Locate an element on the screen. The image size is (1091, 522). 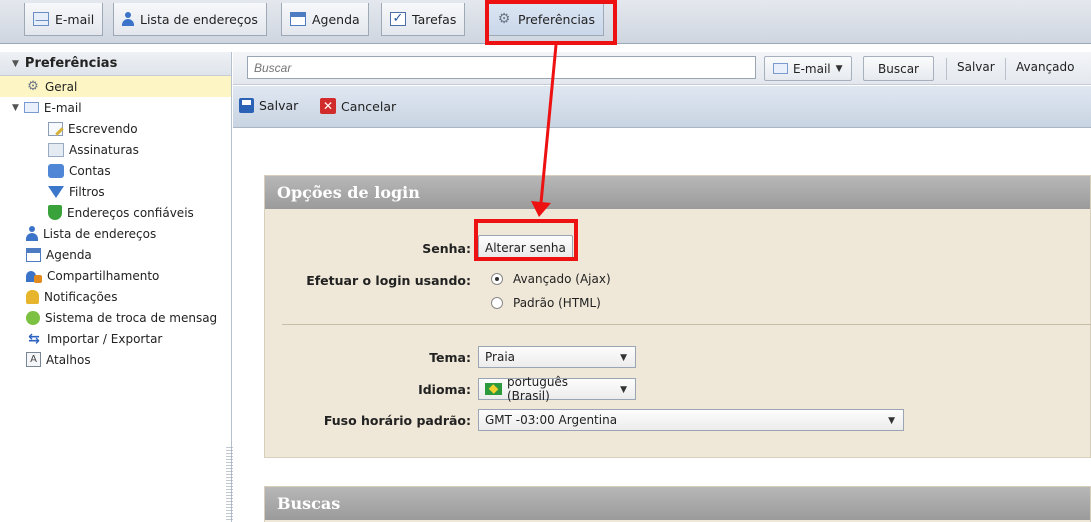
save-icon is located at coordinates (246, 105).